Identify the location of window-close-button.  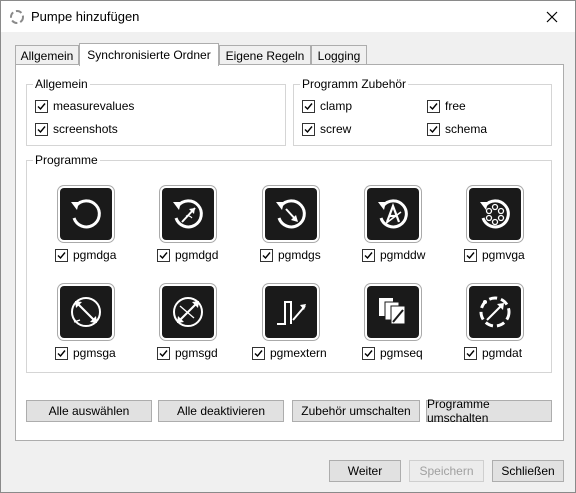
(552, 16).